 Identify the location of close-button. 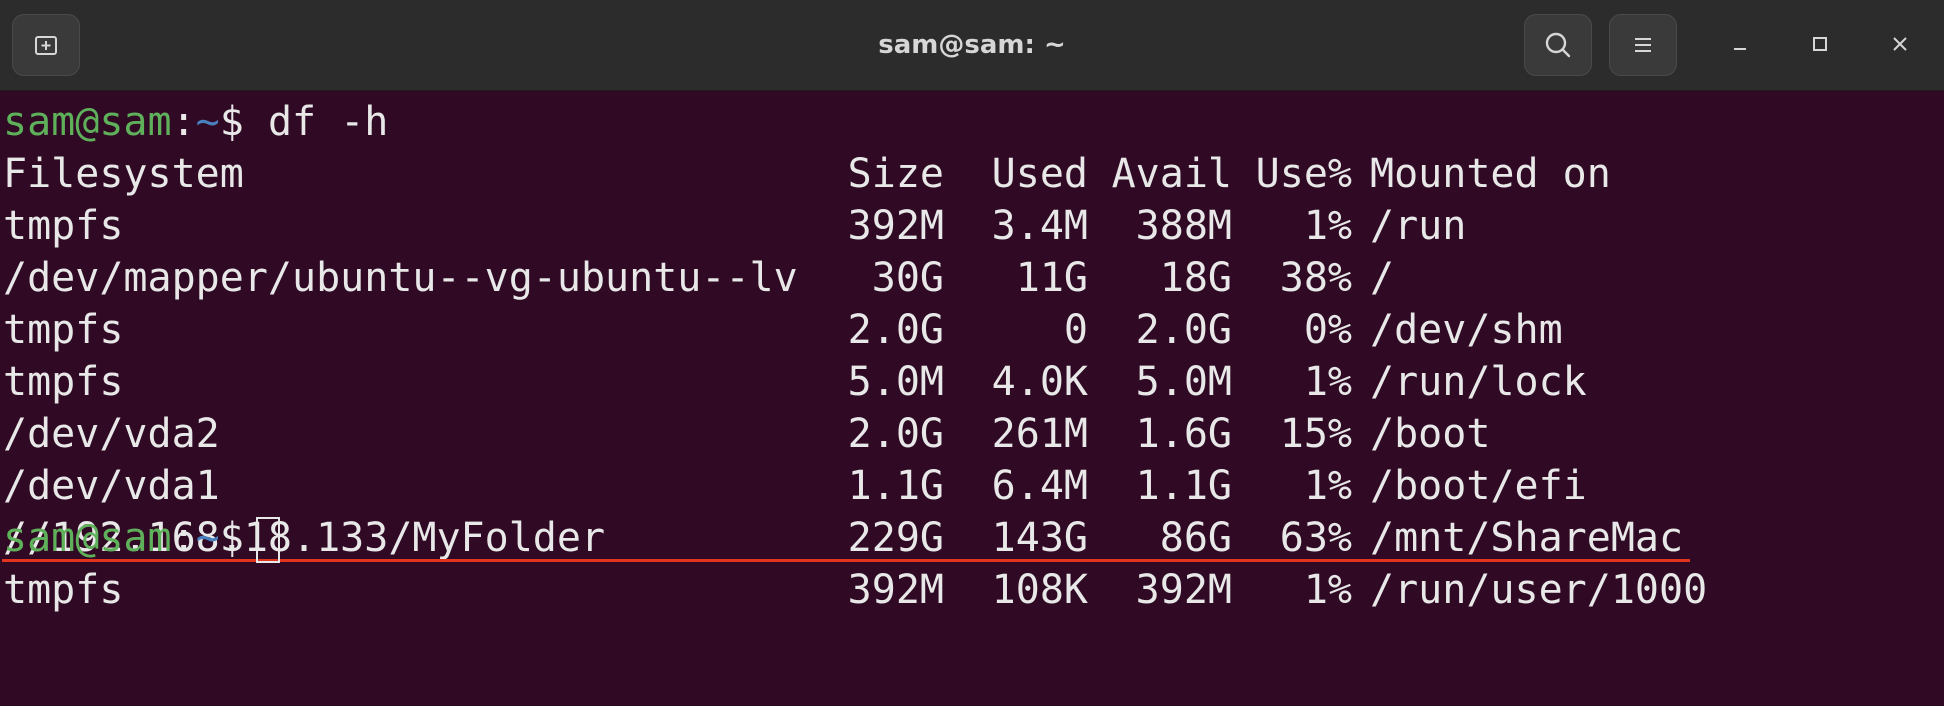
(1900, 44).